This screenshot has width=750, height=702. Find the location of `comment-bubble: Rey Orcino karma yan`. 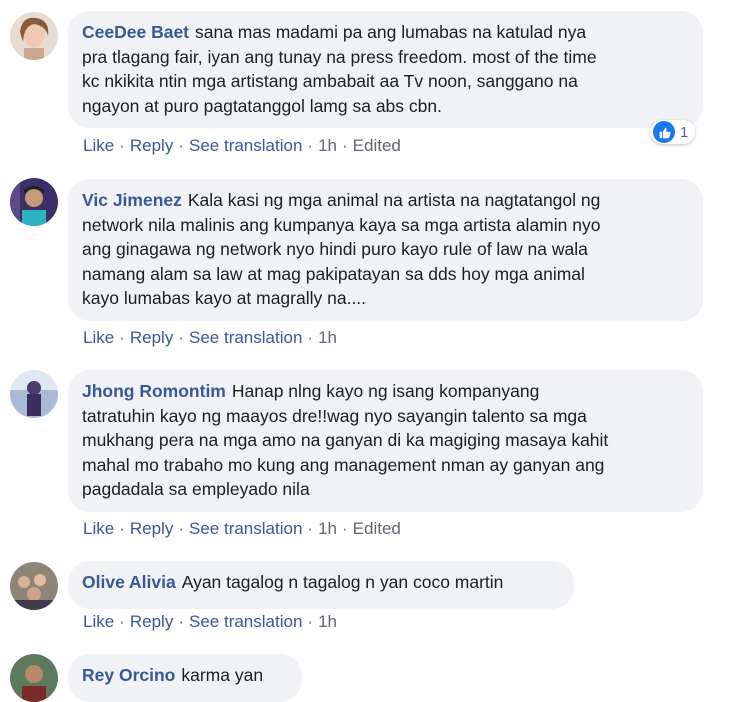

comment-bubble: Rey Orcino karma yan is located at coordinates (185, 678).